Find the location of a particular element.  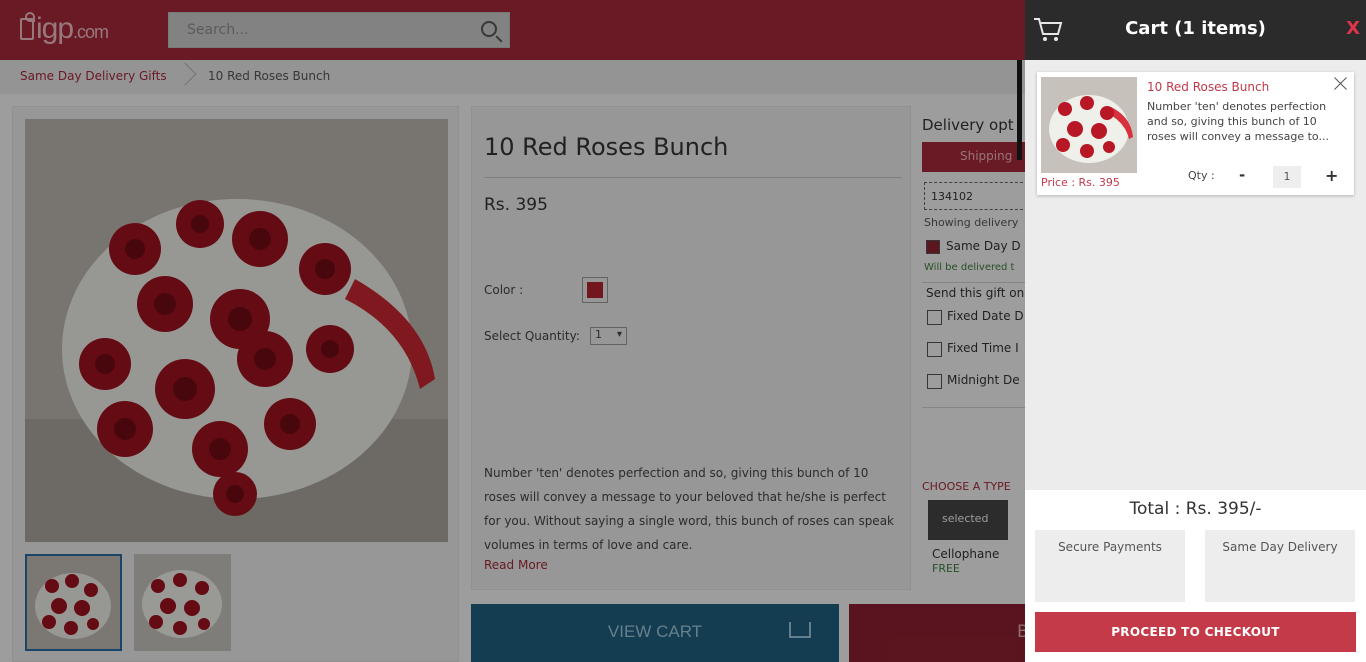

cart-title: Cart (1 items) is located at coordinates (1195, 28).